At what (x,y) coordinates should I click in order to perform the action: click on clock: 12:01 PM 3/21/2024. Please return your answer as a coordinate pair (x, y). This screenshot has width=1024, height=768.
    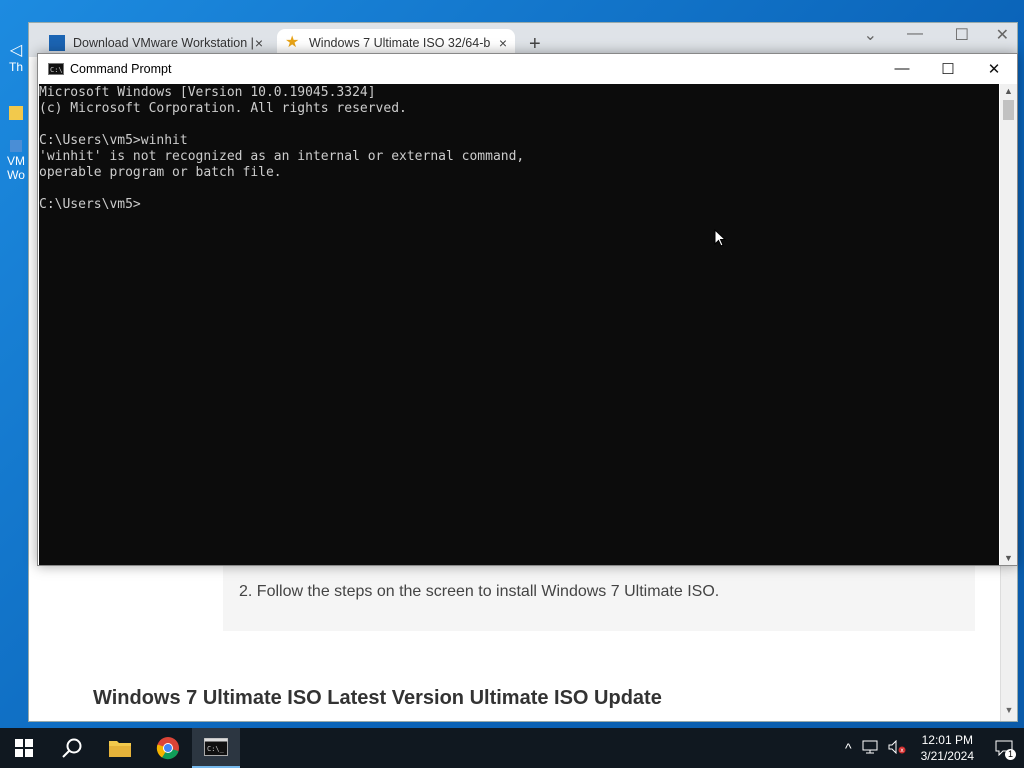
    Looking at the image, I should click on (947, 748).